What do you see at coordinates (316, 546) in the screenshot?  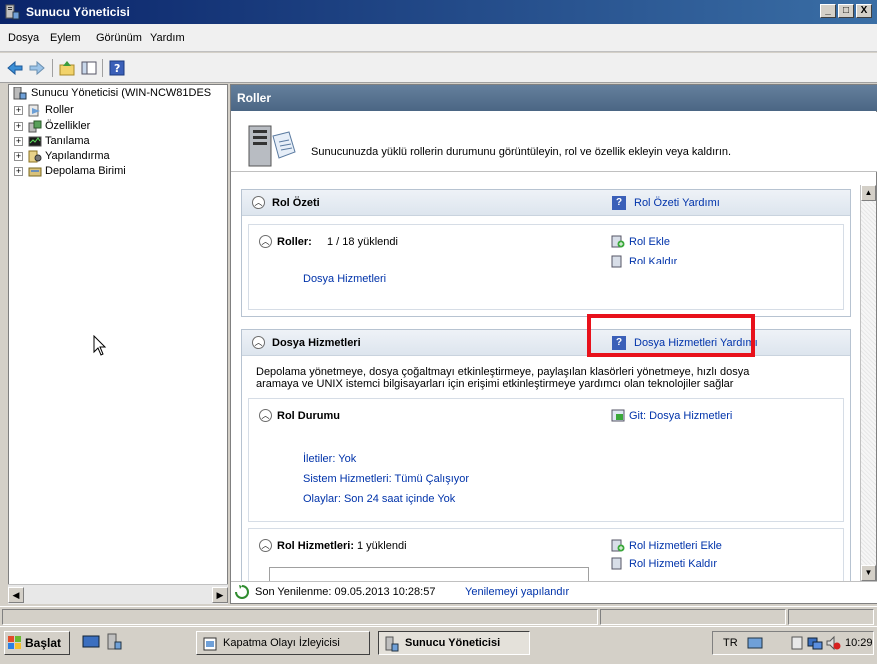 I see `role-services-label: Rol Hizmetleri:` at bounding box center [316, 546].